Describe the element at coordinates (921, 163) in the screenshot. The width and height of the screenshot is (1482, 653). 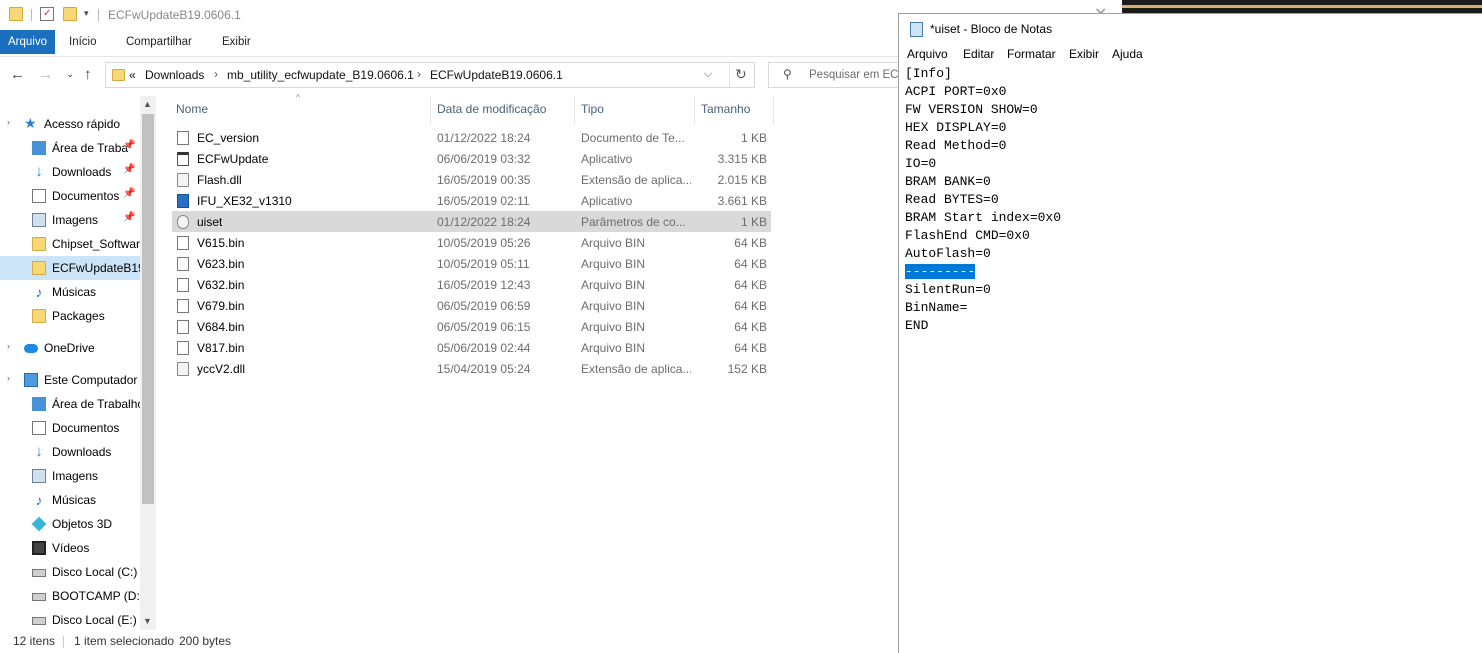
I see `text-line: IO=0` at that location.